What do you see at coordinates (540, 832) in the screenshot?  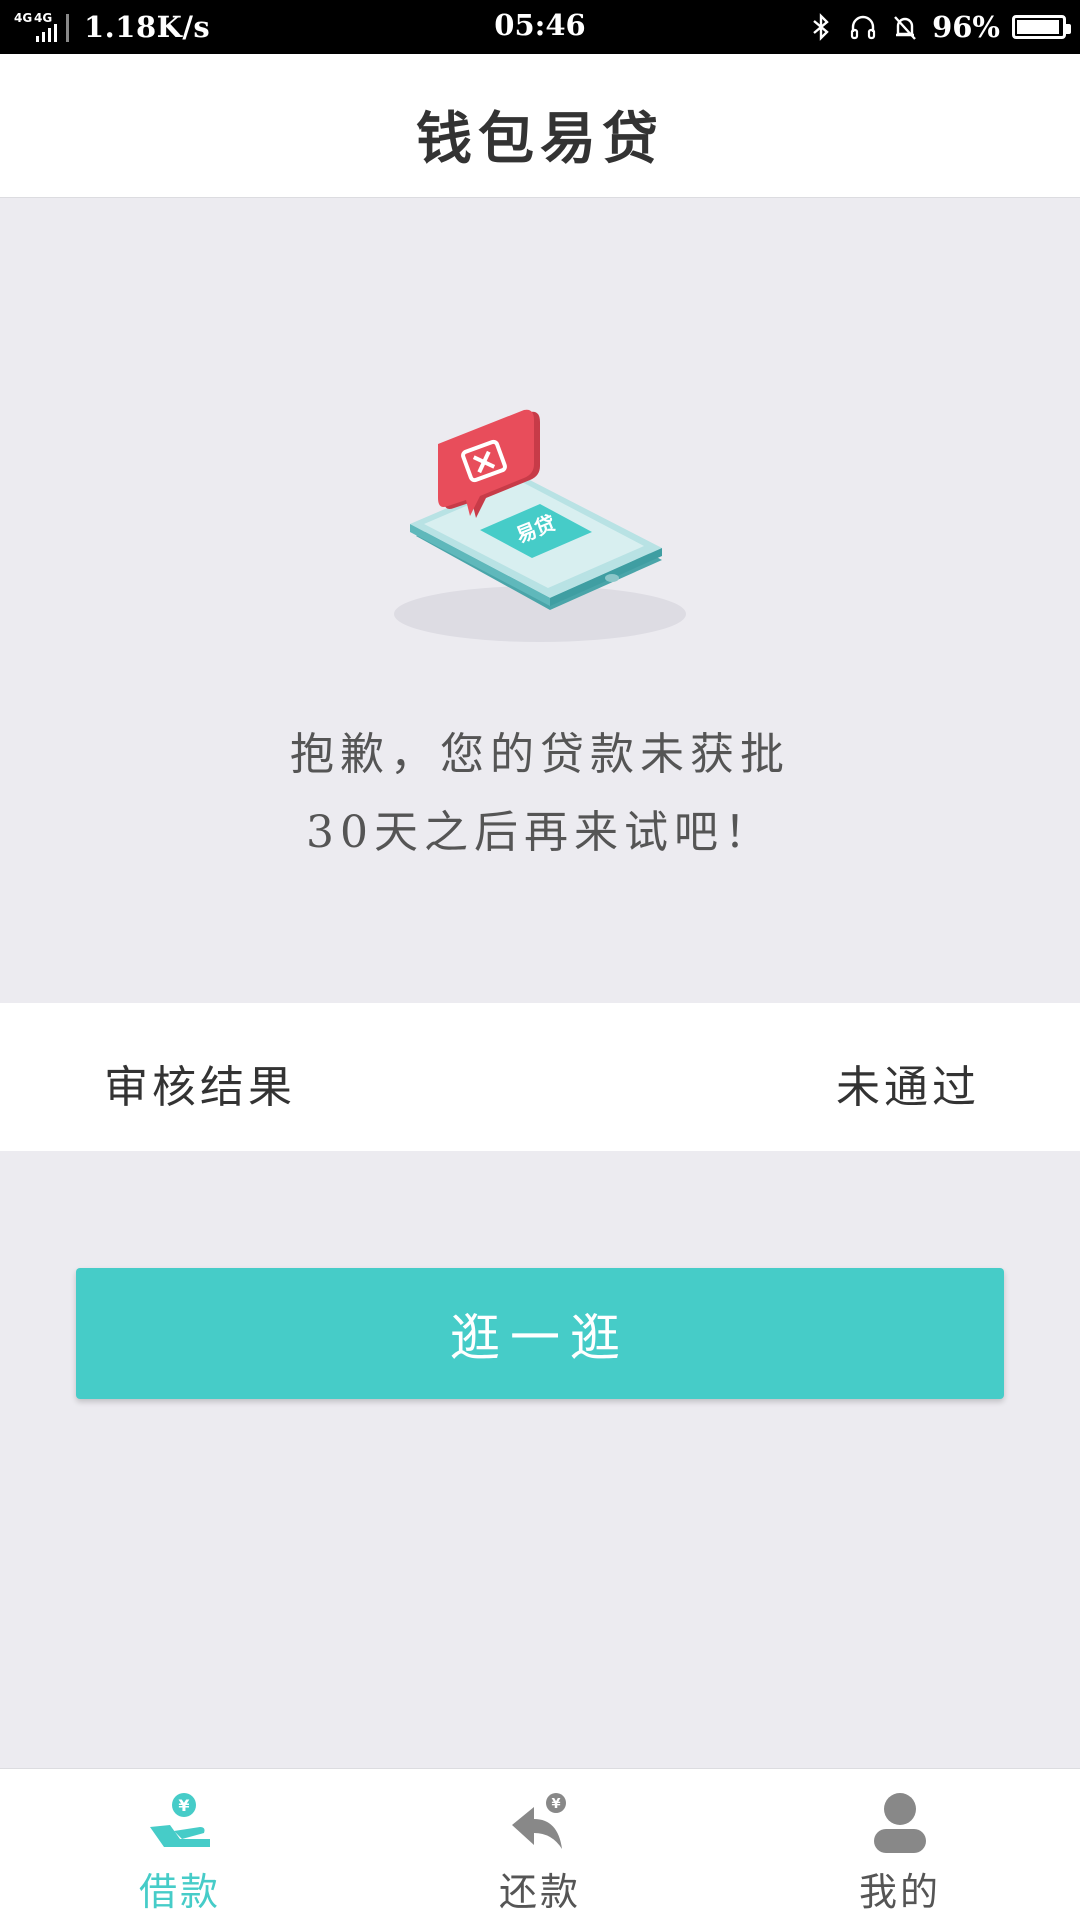 I see `retry-message: 30天之后再来试吧！` at bounding box center [540, 832].